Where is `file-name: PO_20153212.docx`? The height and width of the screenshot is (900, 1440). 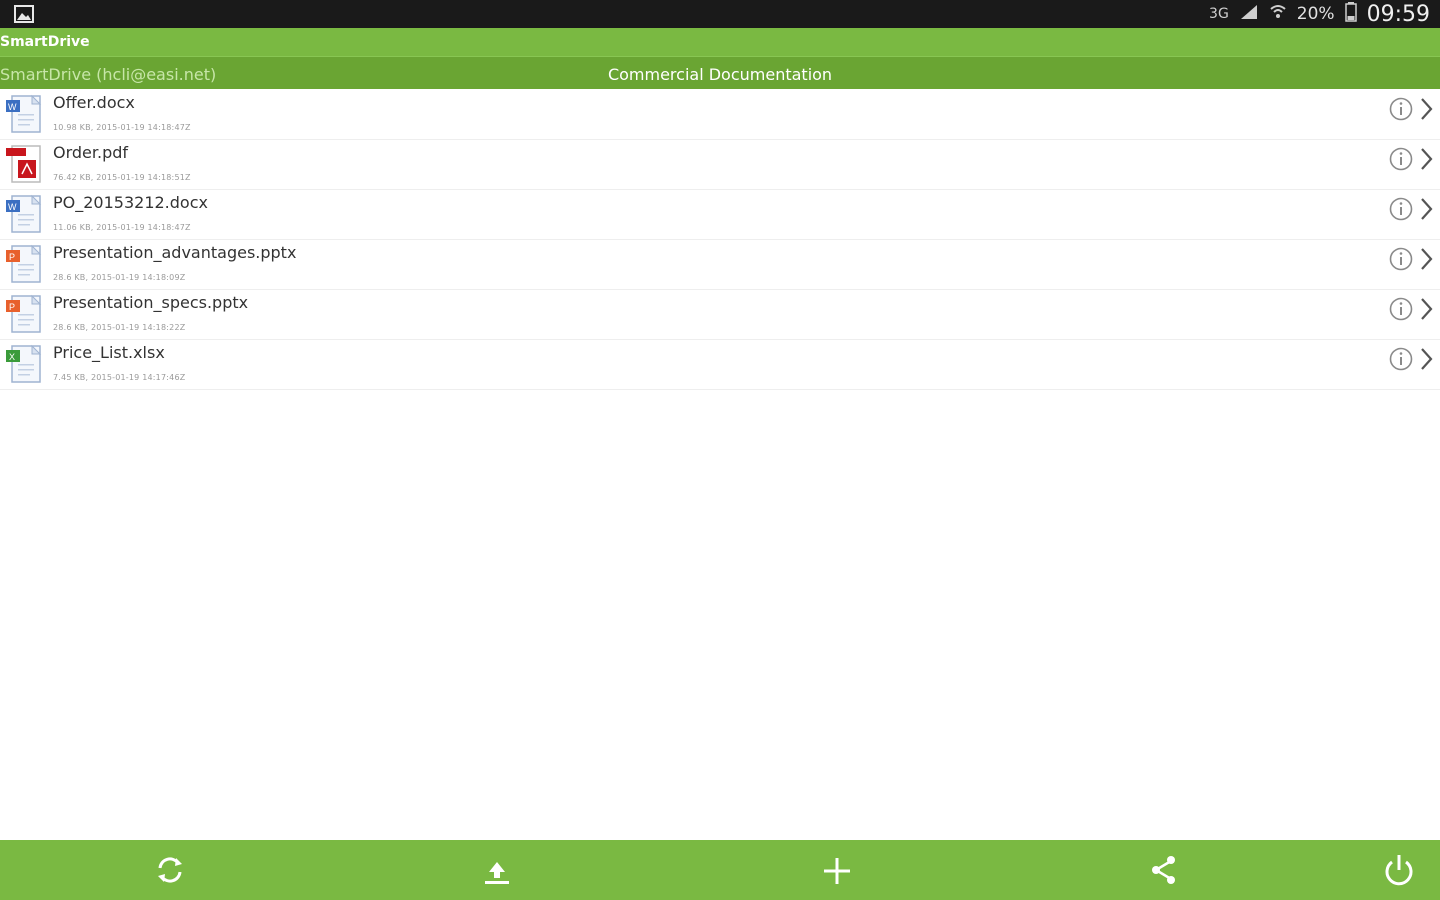
file-name: PO_20153212.docx is located at coordinates (130, 202).